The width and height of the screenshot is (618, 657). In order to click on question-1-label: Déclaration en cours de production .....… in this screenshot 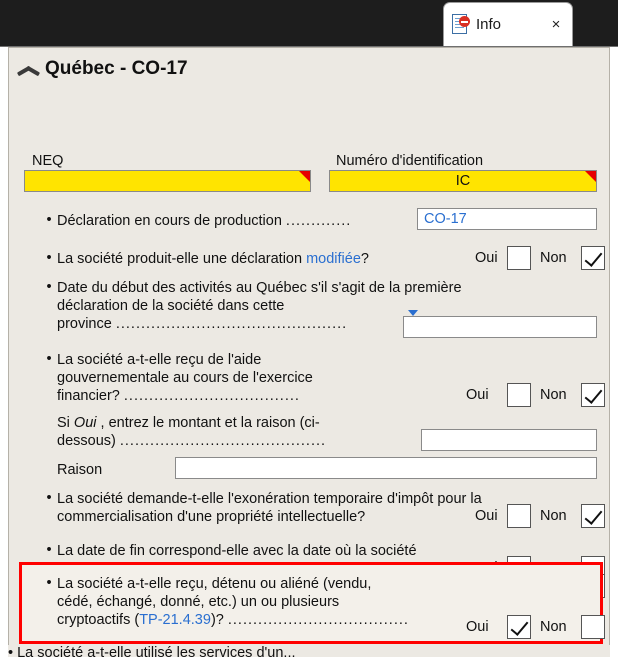, I will do `click(204, 221)`.